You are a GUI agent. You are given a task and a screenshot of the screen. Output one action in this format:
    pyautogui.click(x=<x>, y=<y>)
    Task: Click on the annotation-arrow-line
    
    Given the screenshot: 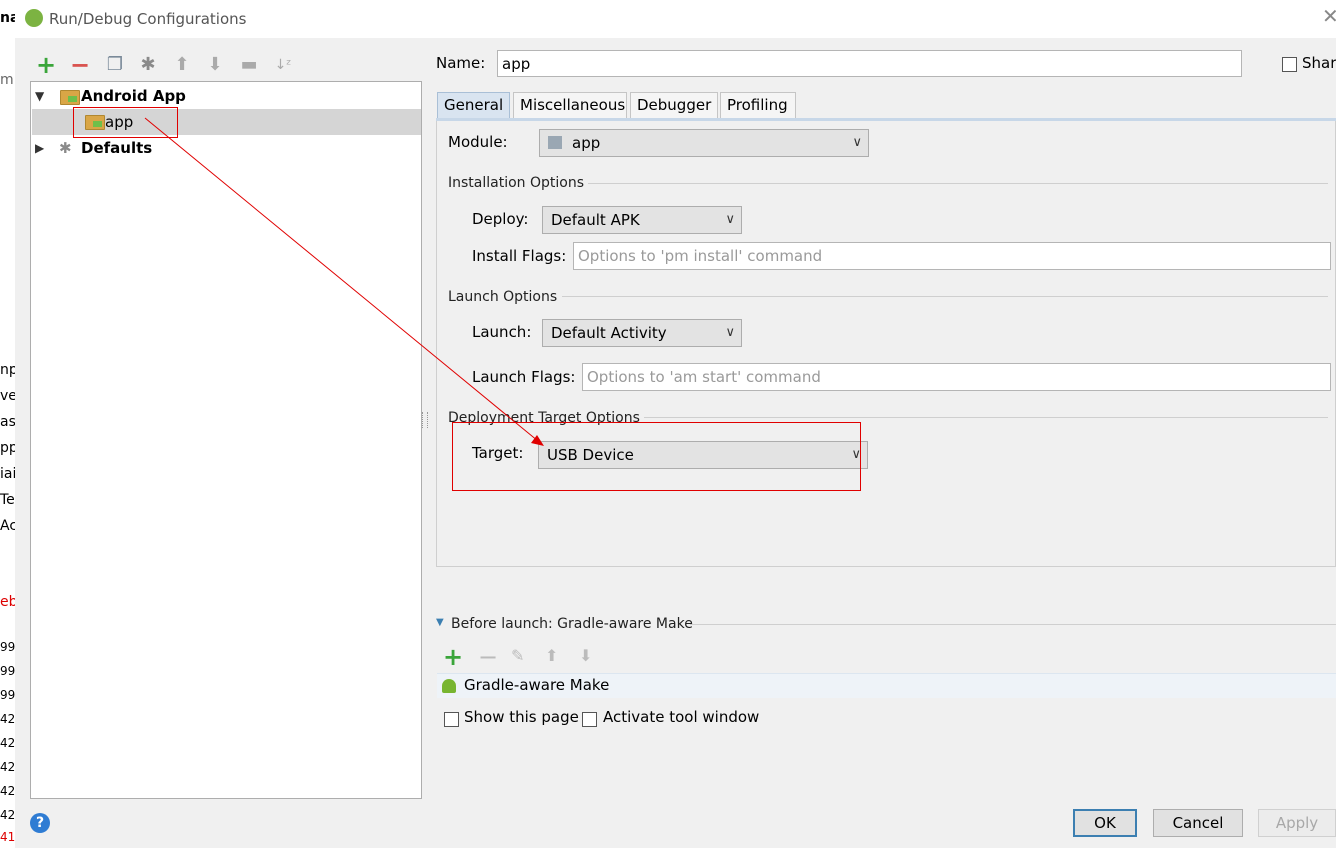 What is the action you would take?
    pyautogui.click(x=341, y=279)
    